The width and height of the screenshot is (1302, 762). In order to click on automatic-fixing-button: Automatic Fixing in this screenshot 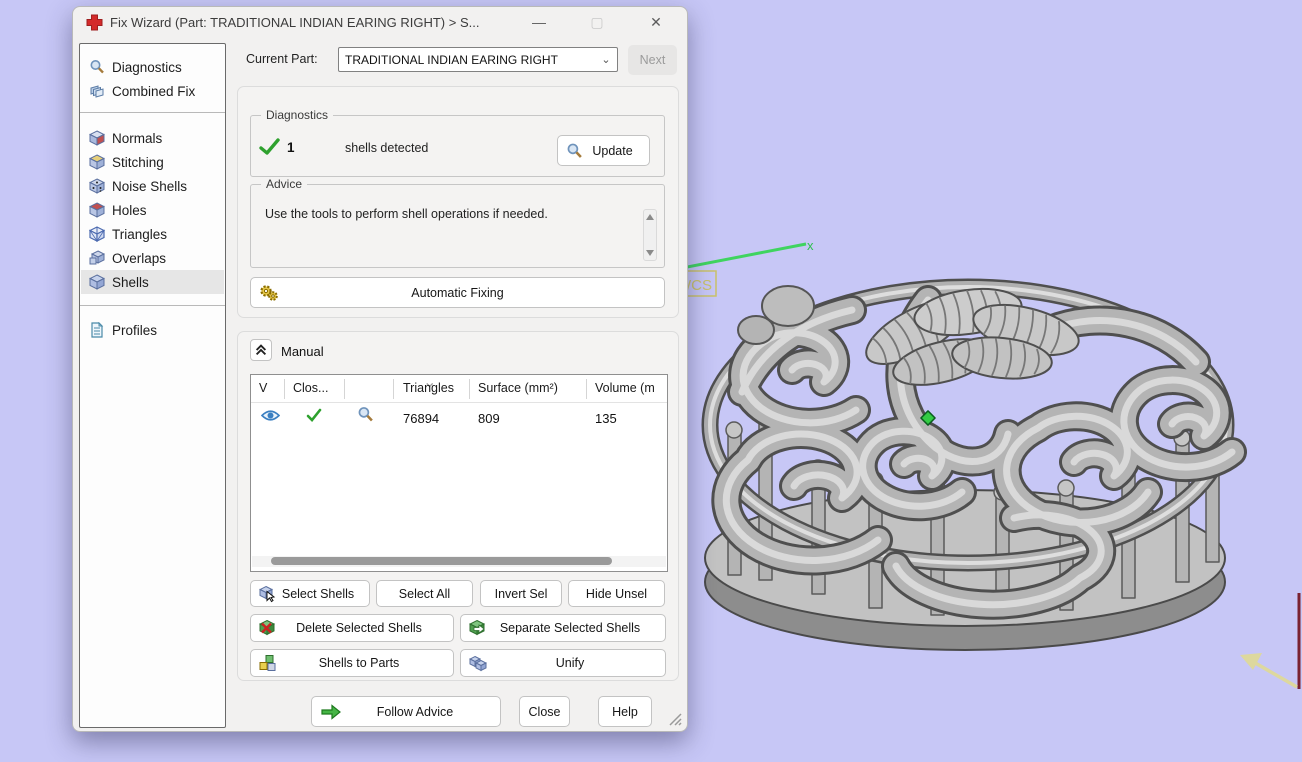, I will do `click(457, 292)`.